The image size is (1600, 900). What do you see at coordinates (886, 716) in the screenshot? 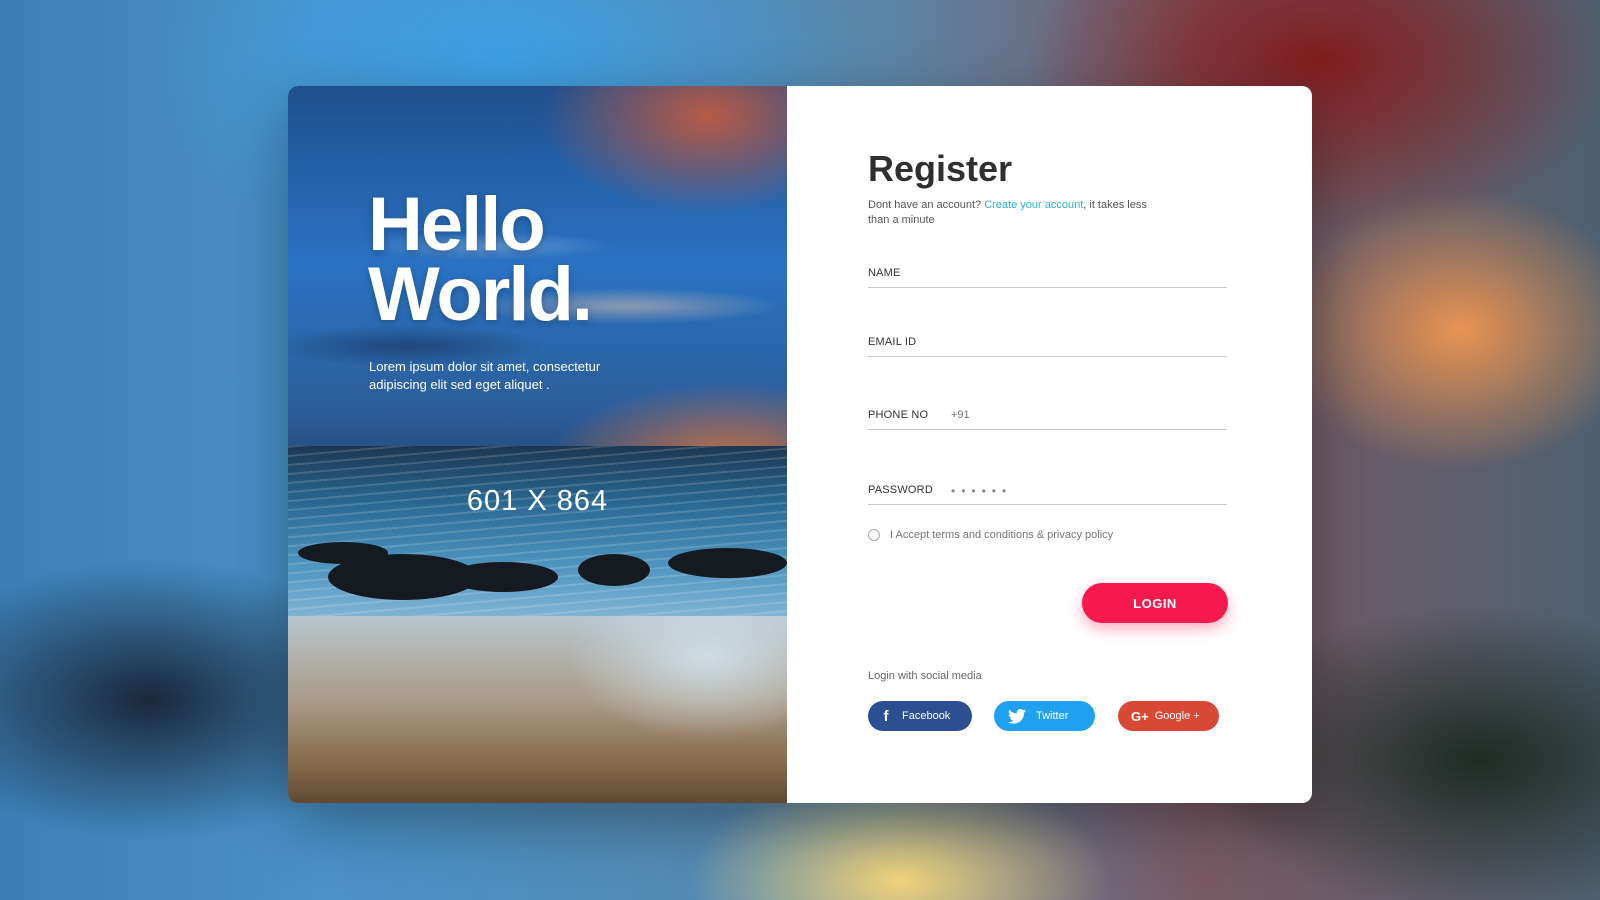
I see `facebook-icon: f` at bounding box center [886, 716].